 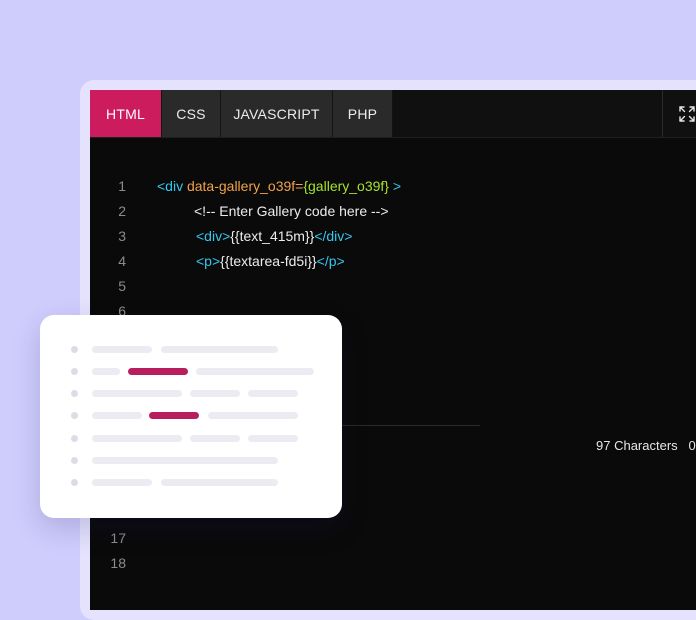 I want to click on language-tabs: HTML CSS JAVASCRIPT PHP, so click(x=393, y=114).